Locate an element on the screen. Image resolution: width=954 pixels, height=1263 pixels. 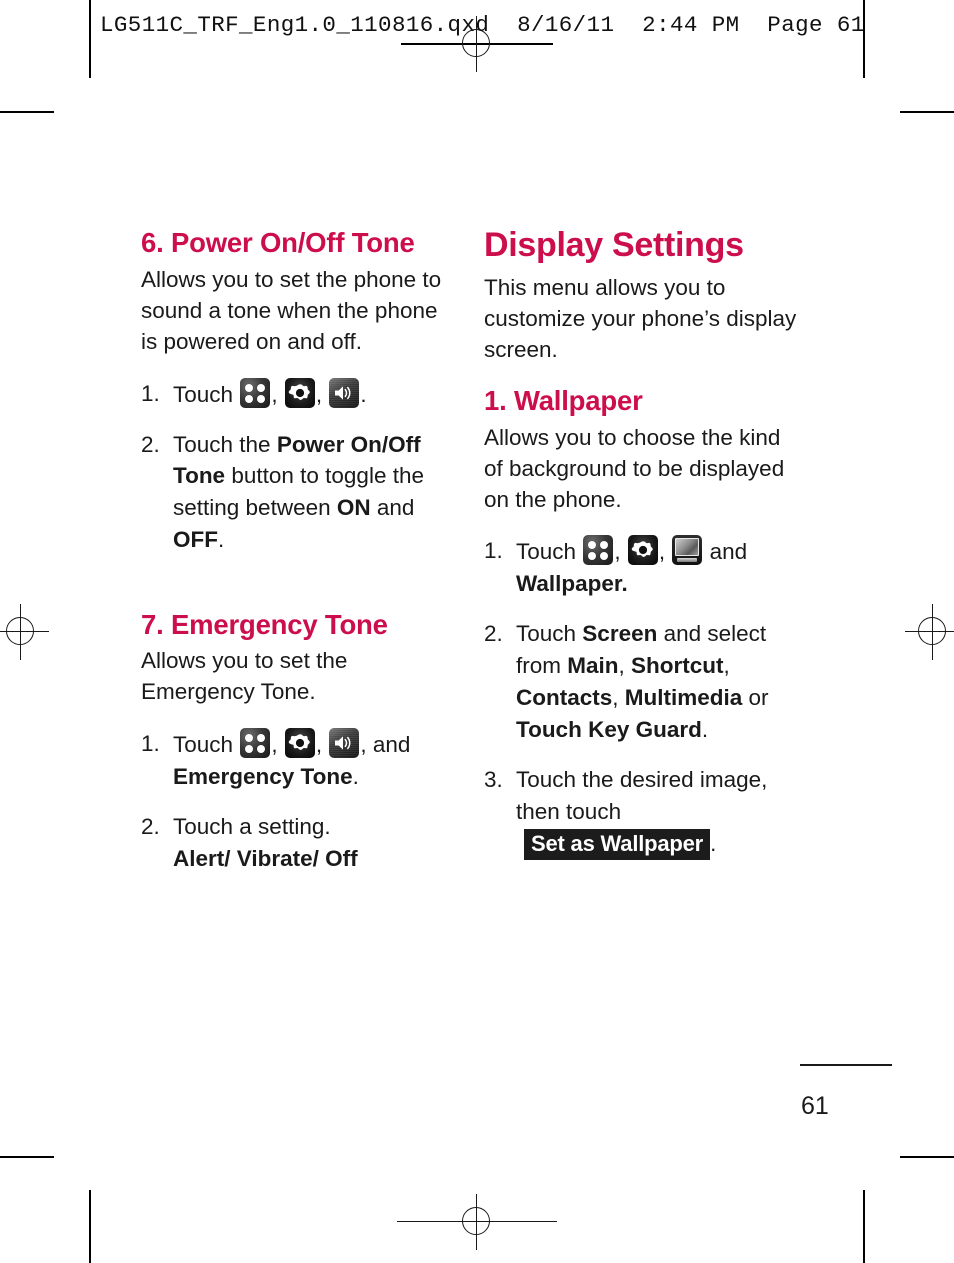
crop-mark-bottom-right-vertical is located at coordinates (864, 1226).